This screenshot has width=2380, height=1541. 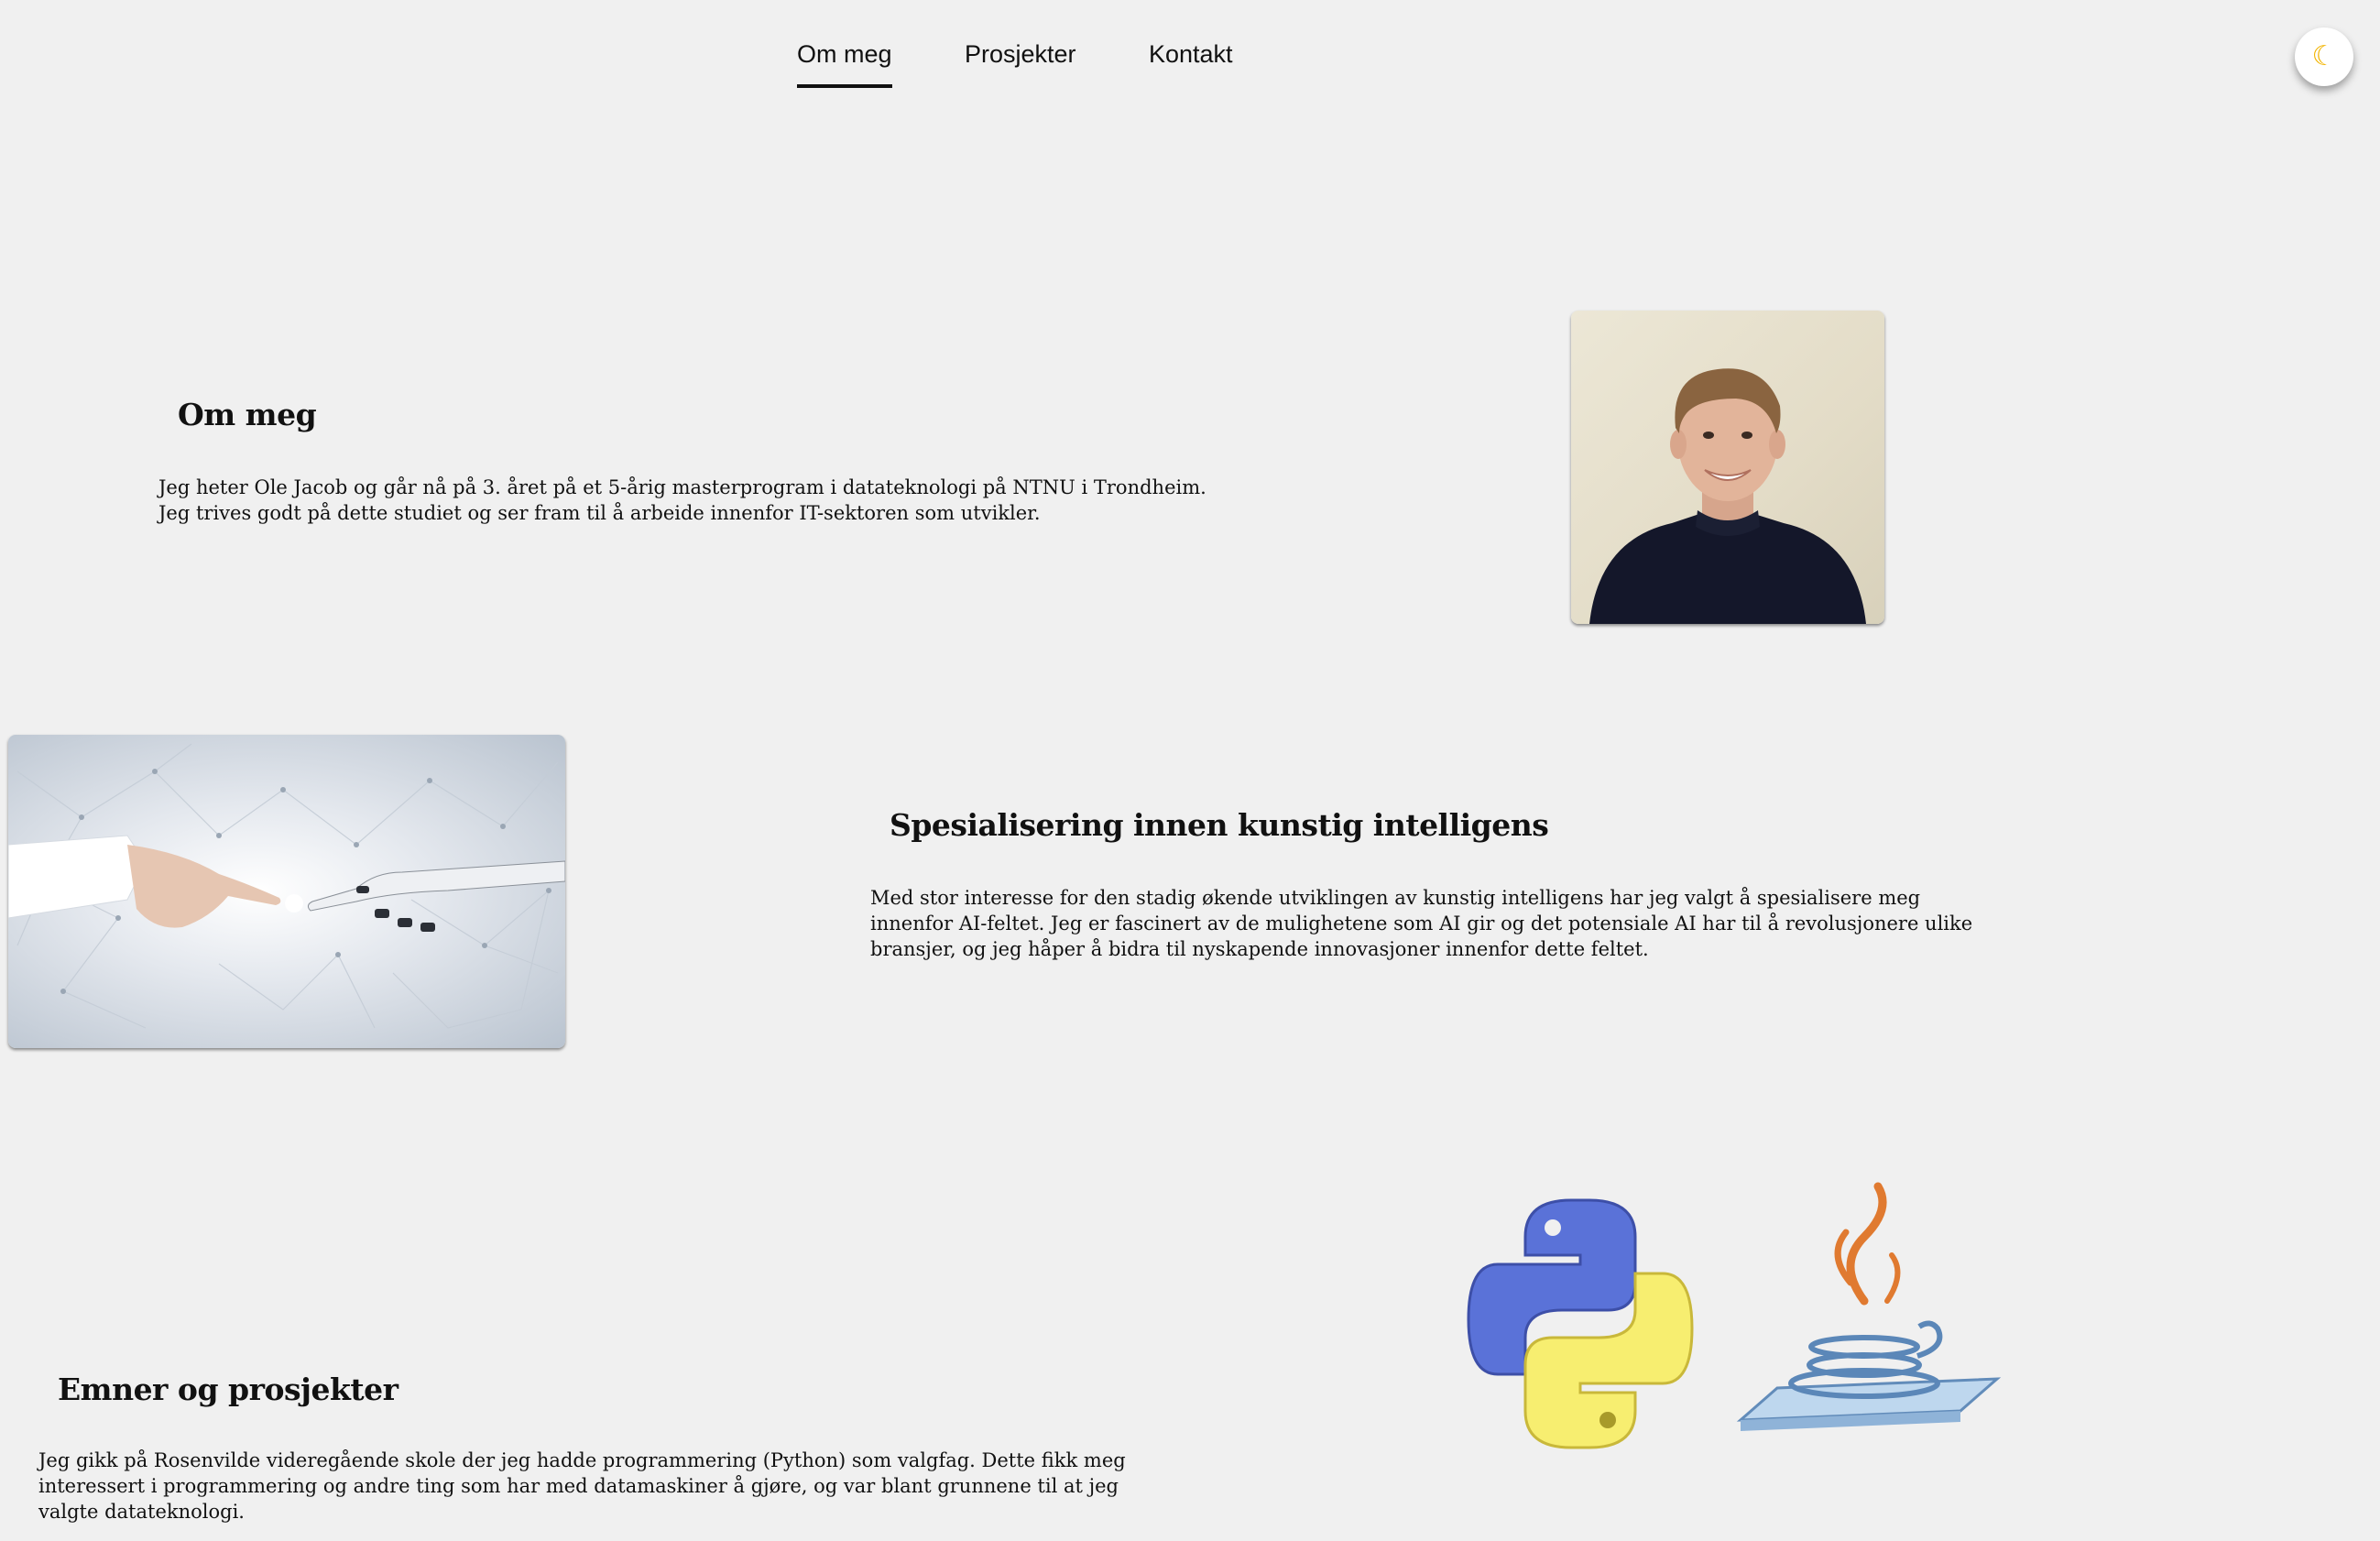 I want to click on nav-link-om-meg: Om meg, so click(x=844, y=64).